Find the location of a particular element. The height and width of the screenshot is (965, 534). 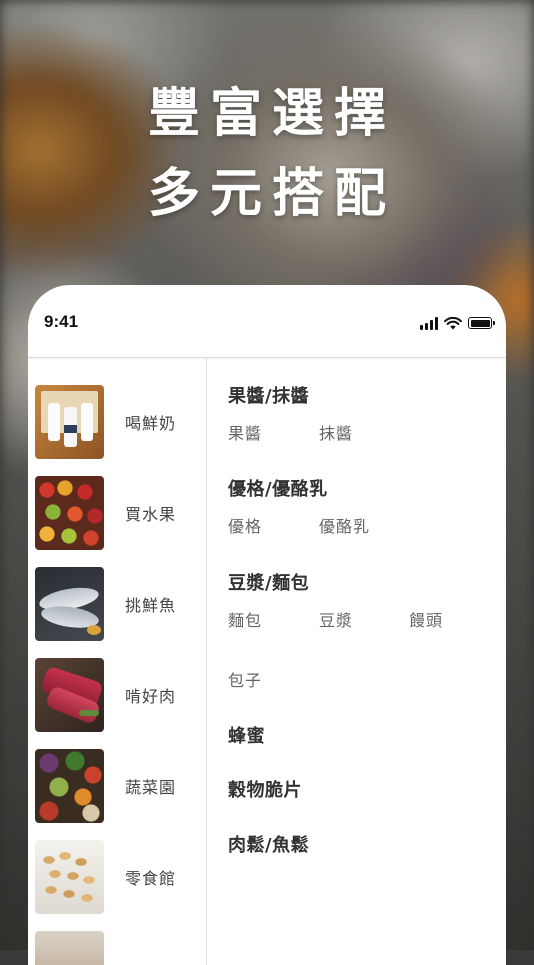

sidebar-item-label: 零食館 is located at coordinates (151, 878).